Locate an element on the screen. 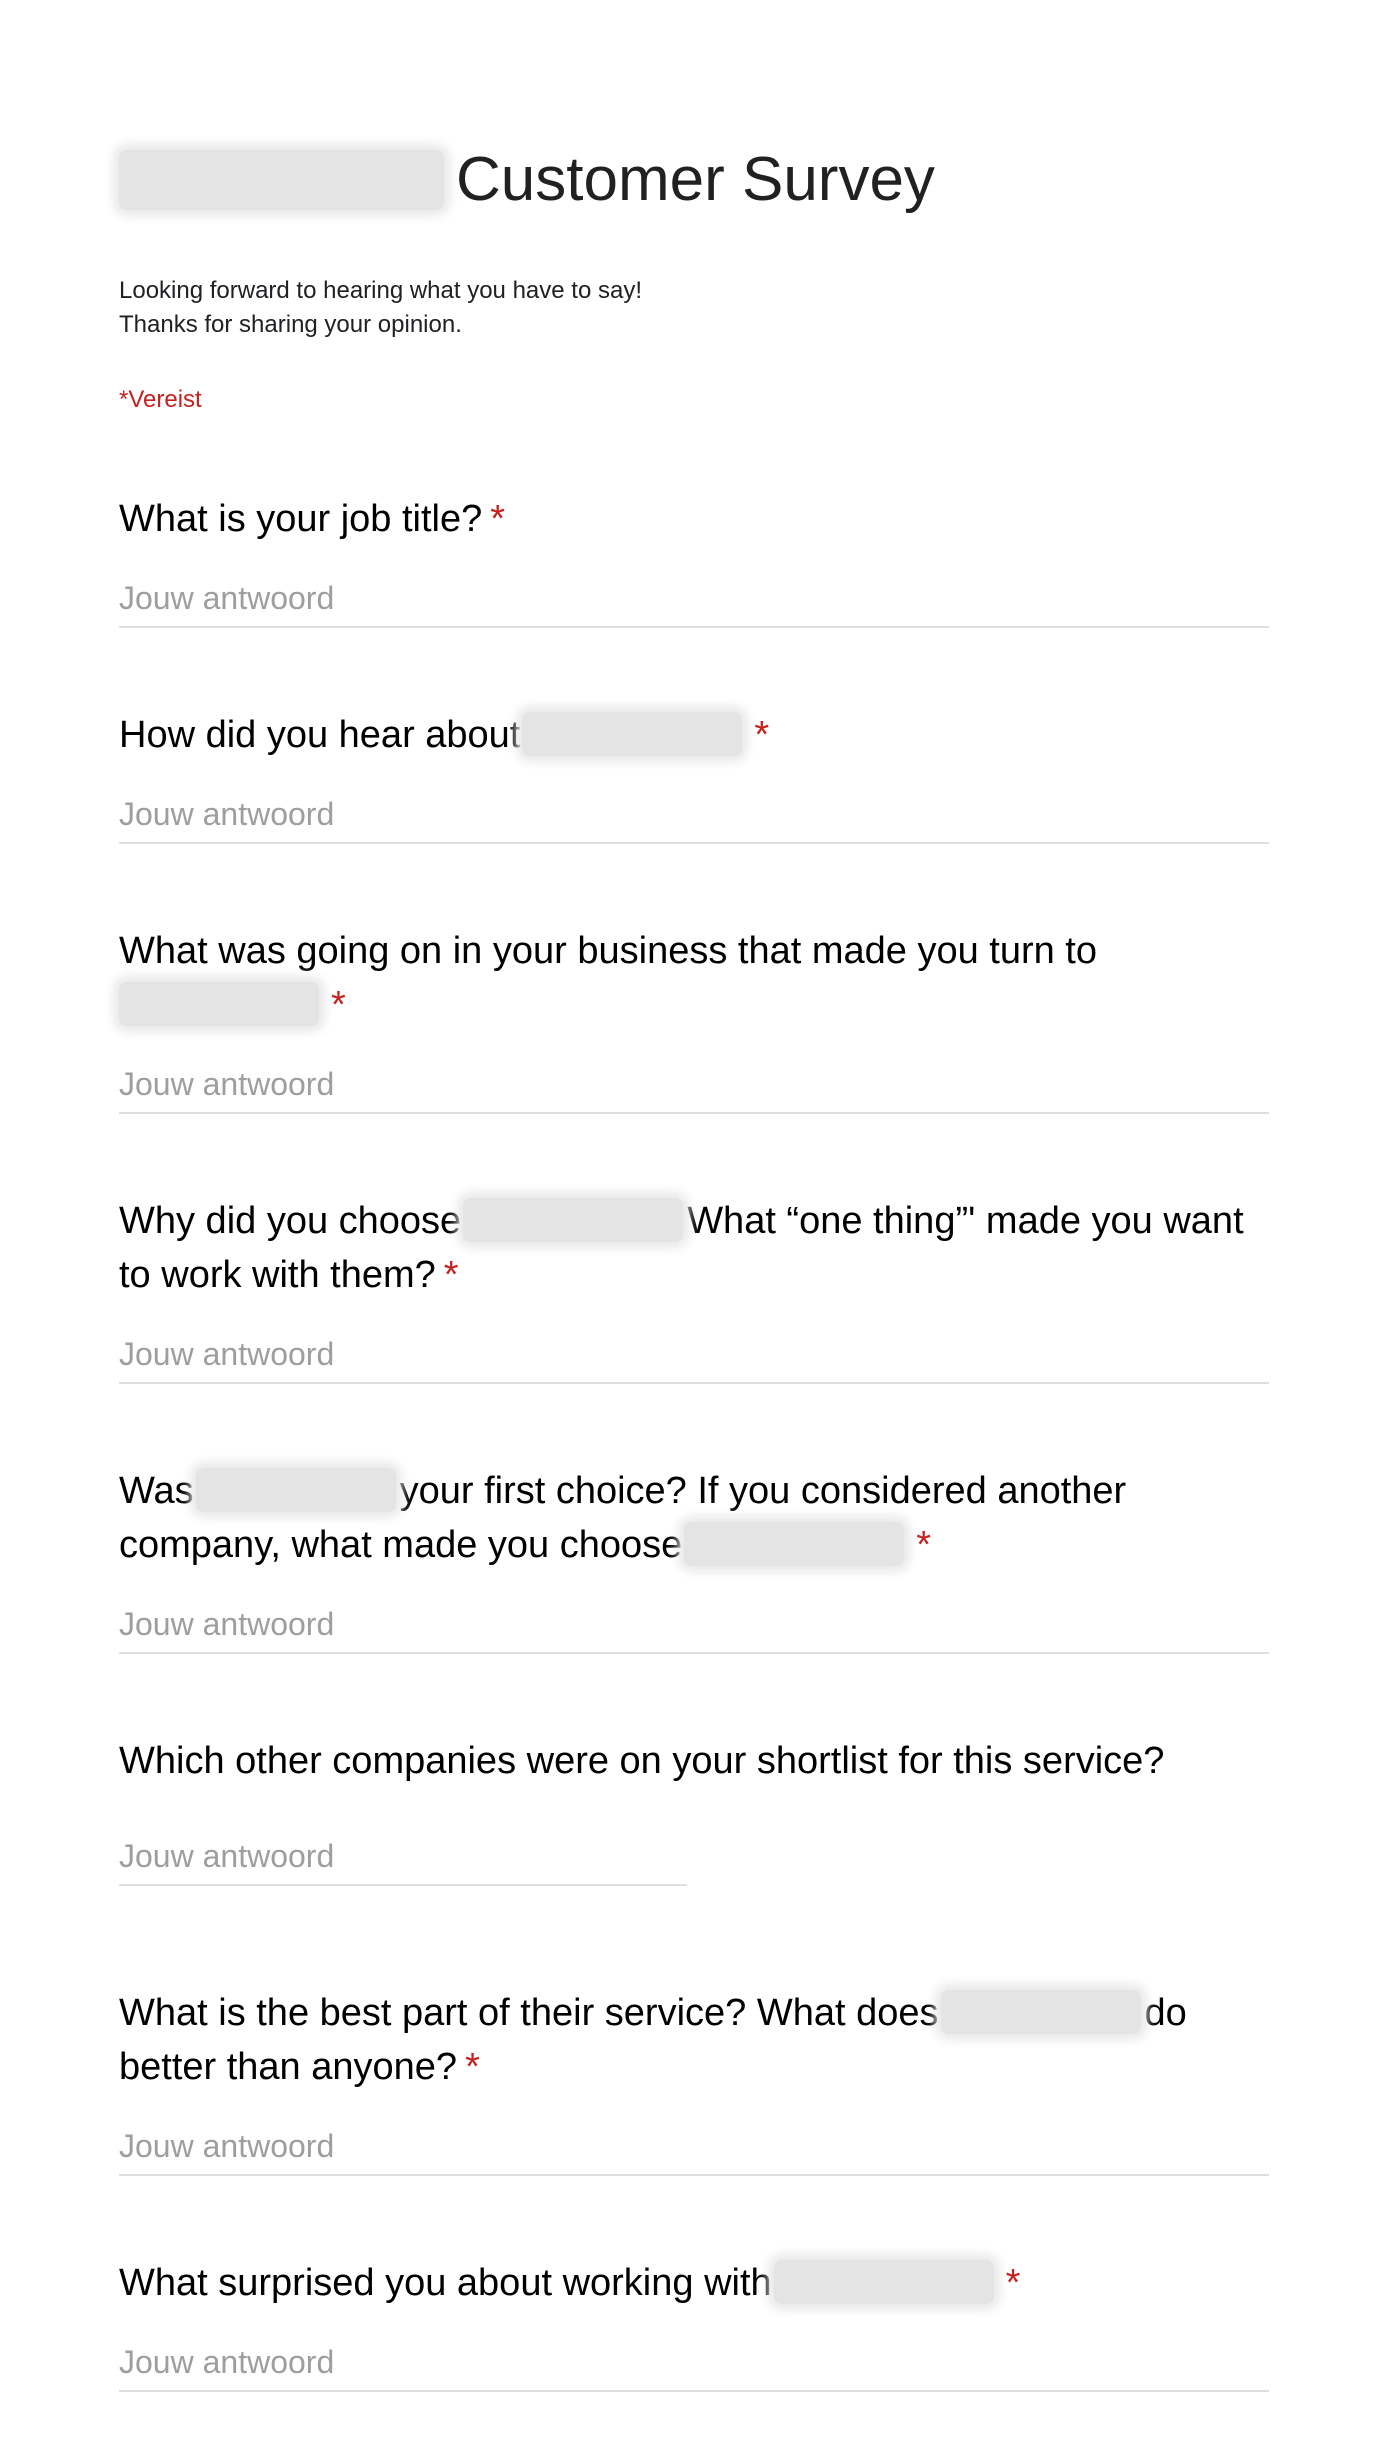  question-text: Was is located at coordinates (156, 1491).